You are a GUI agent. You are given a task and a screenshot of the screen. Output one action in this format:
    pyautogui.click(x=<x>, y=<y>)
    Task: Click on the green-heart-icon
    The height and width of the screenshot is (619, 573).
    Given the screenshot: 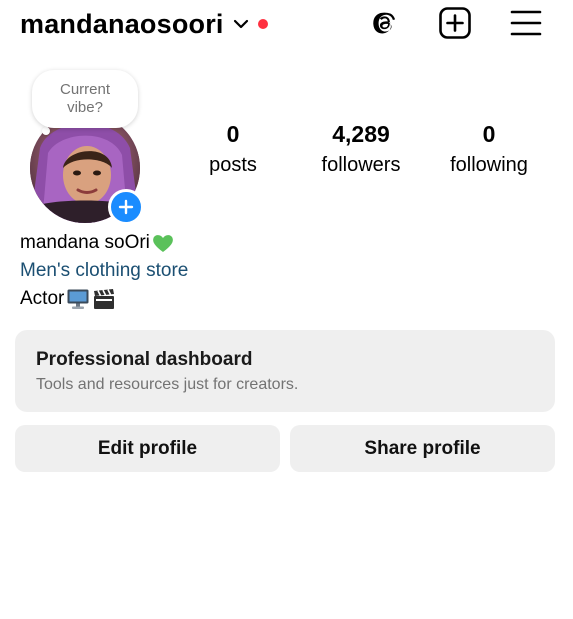 What is the action you would take?
    pyautogui.click(x=163, y=243)
    